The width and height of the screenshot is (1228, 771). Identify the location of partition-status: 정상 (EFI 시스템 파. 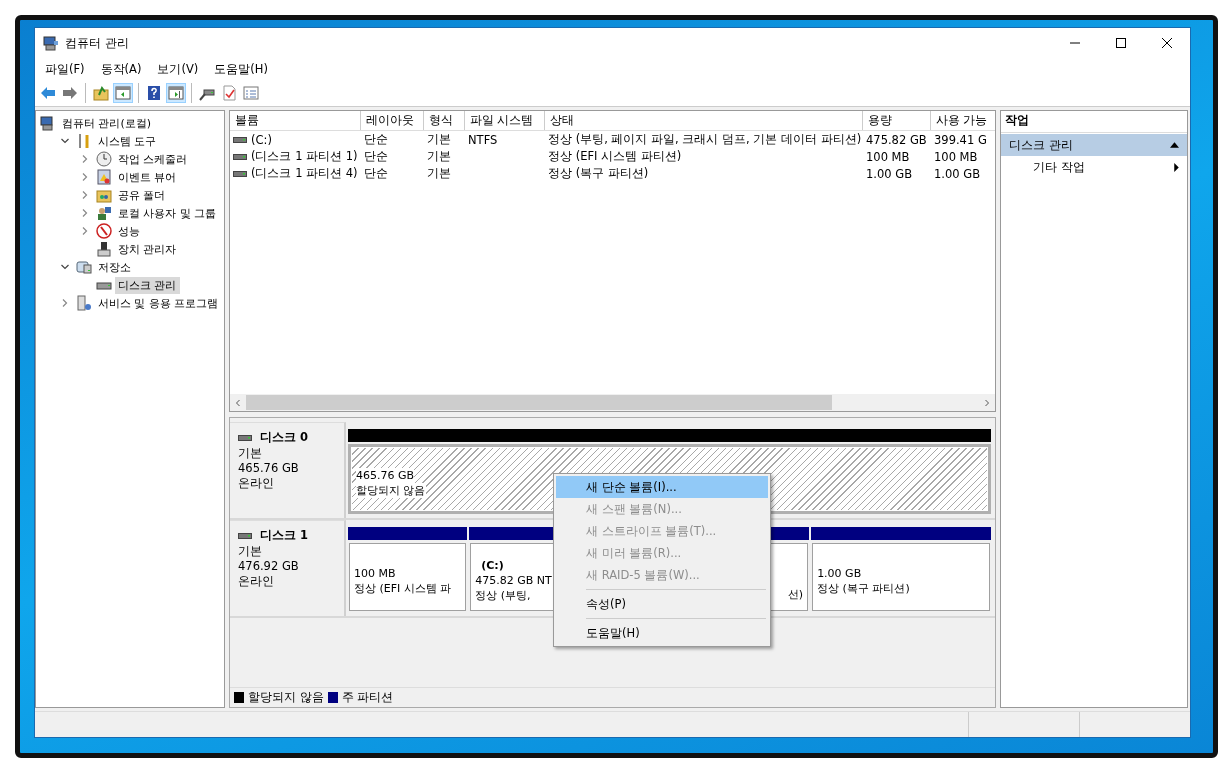
(403, 588).